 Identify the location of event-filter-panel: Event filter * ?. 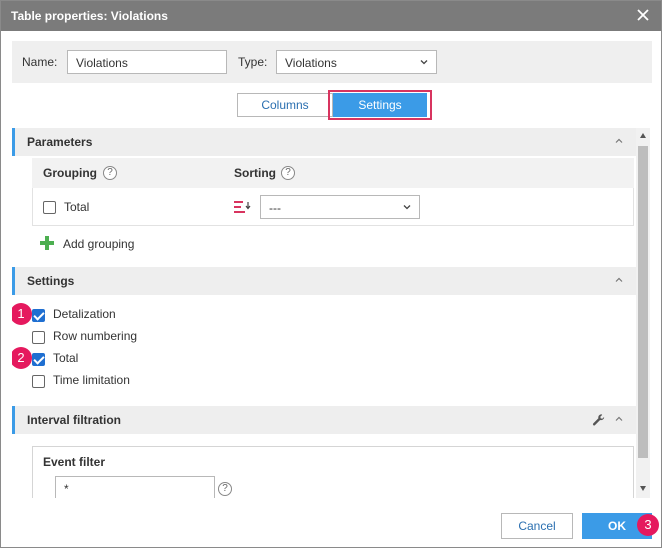
(333, 472).